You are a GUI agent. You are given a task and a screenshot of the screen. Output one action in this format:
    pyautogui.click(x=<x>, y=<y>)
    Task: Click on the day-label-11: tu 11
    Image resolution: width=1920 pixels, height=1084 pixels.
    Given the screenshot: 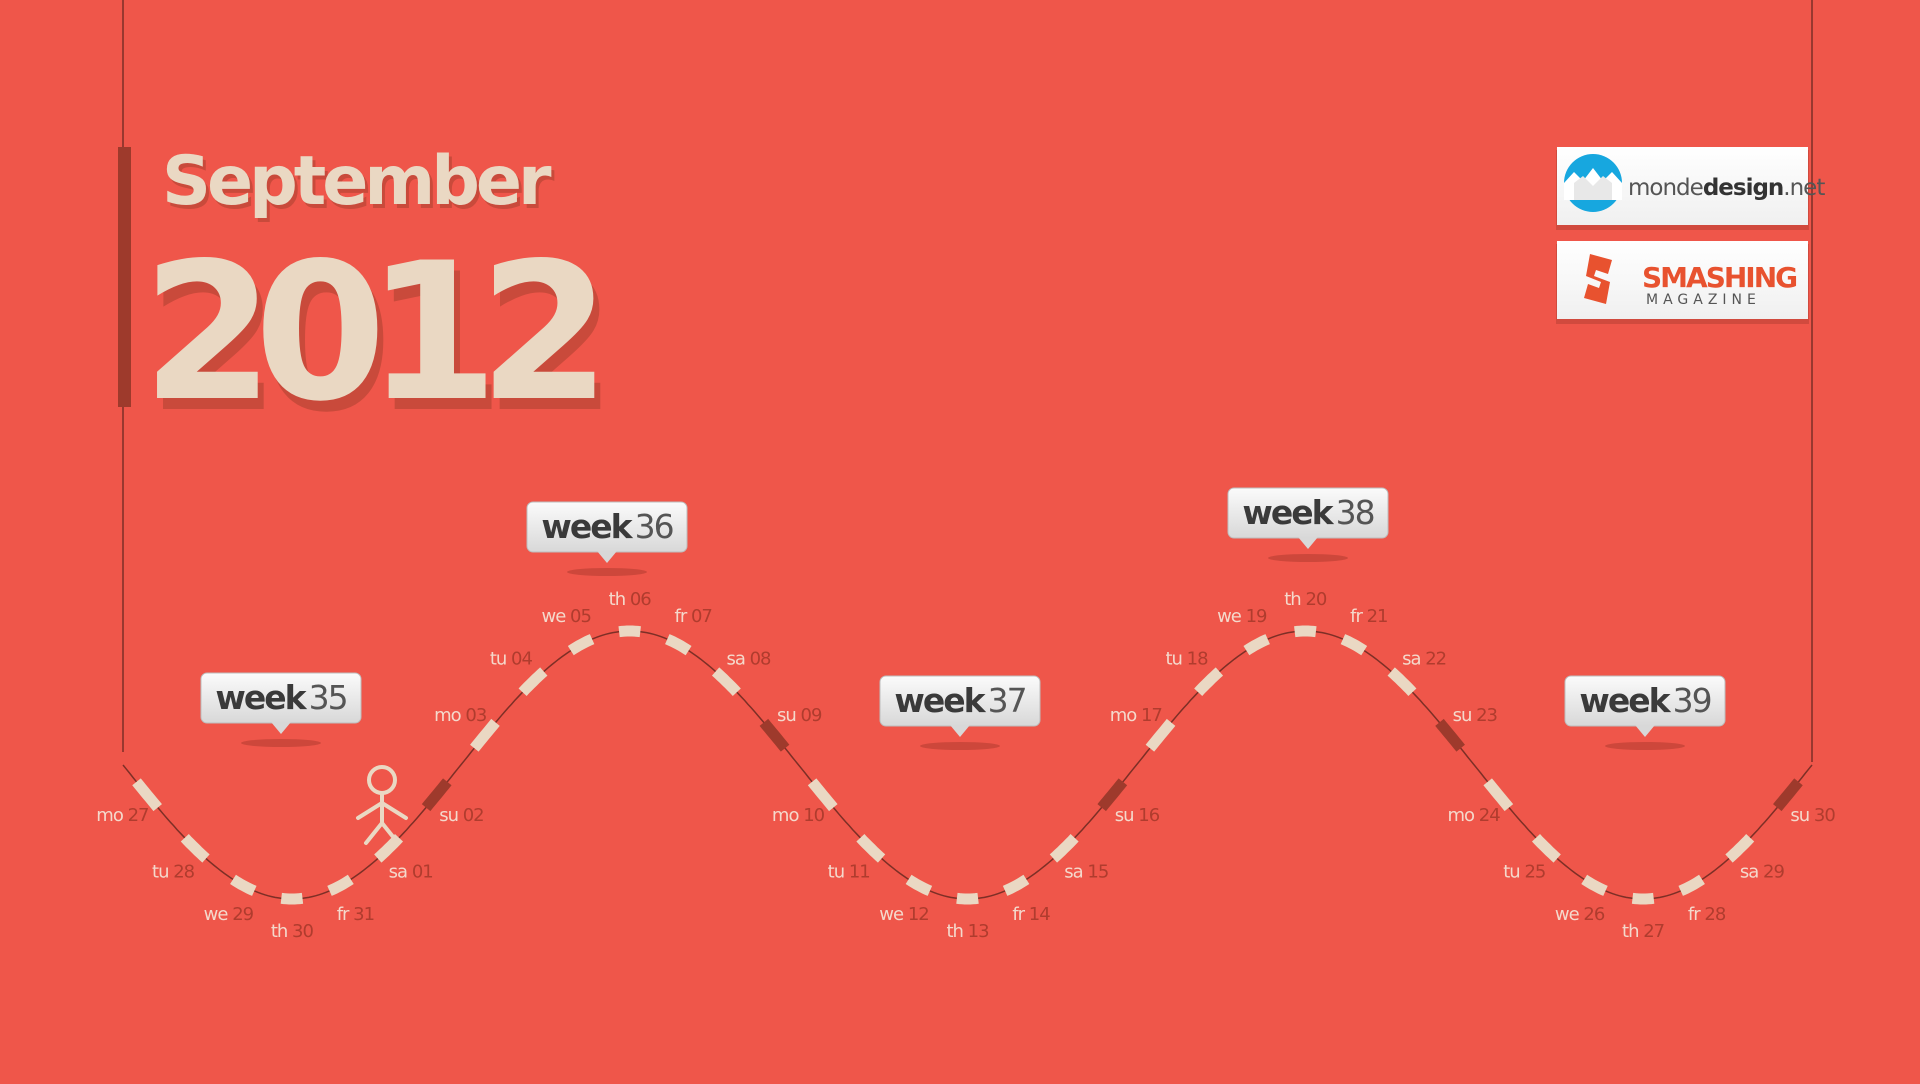 What is the action you would take?
    pyautogui.click(x=849, y=872)
    